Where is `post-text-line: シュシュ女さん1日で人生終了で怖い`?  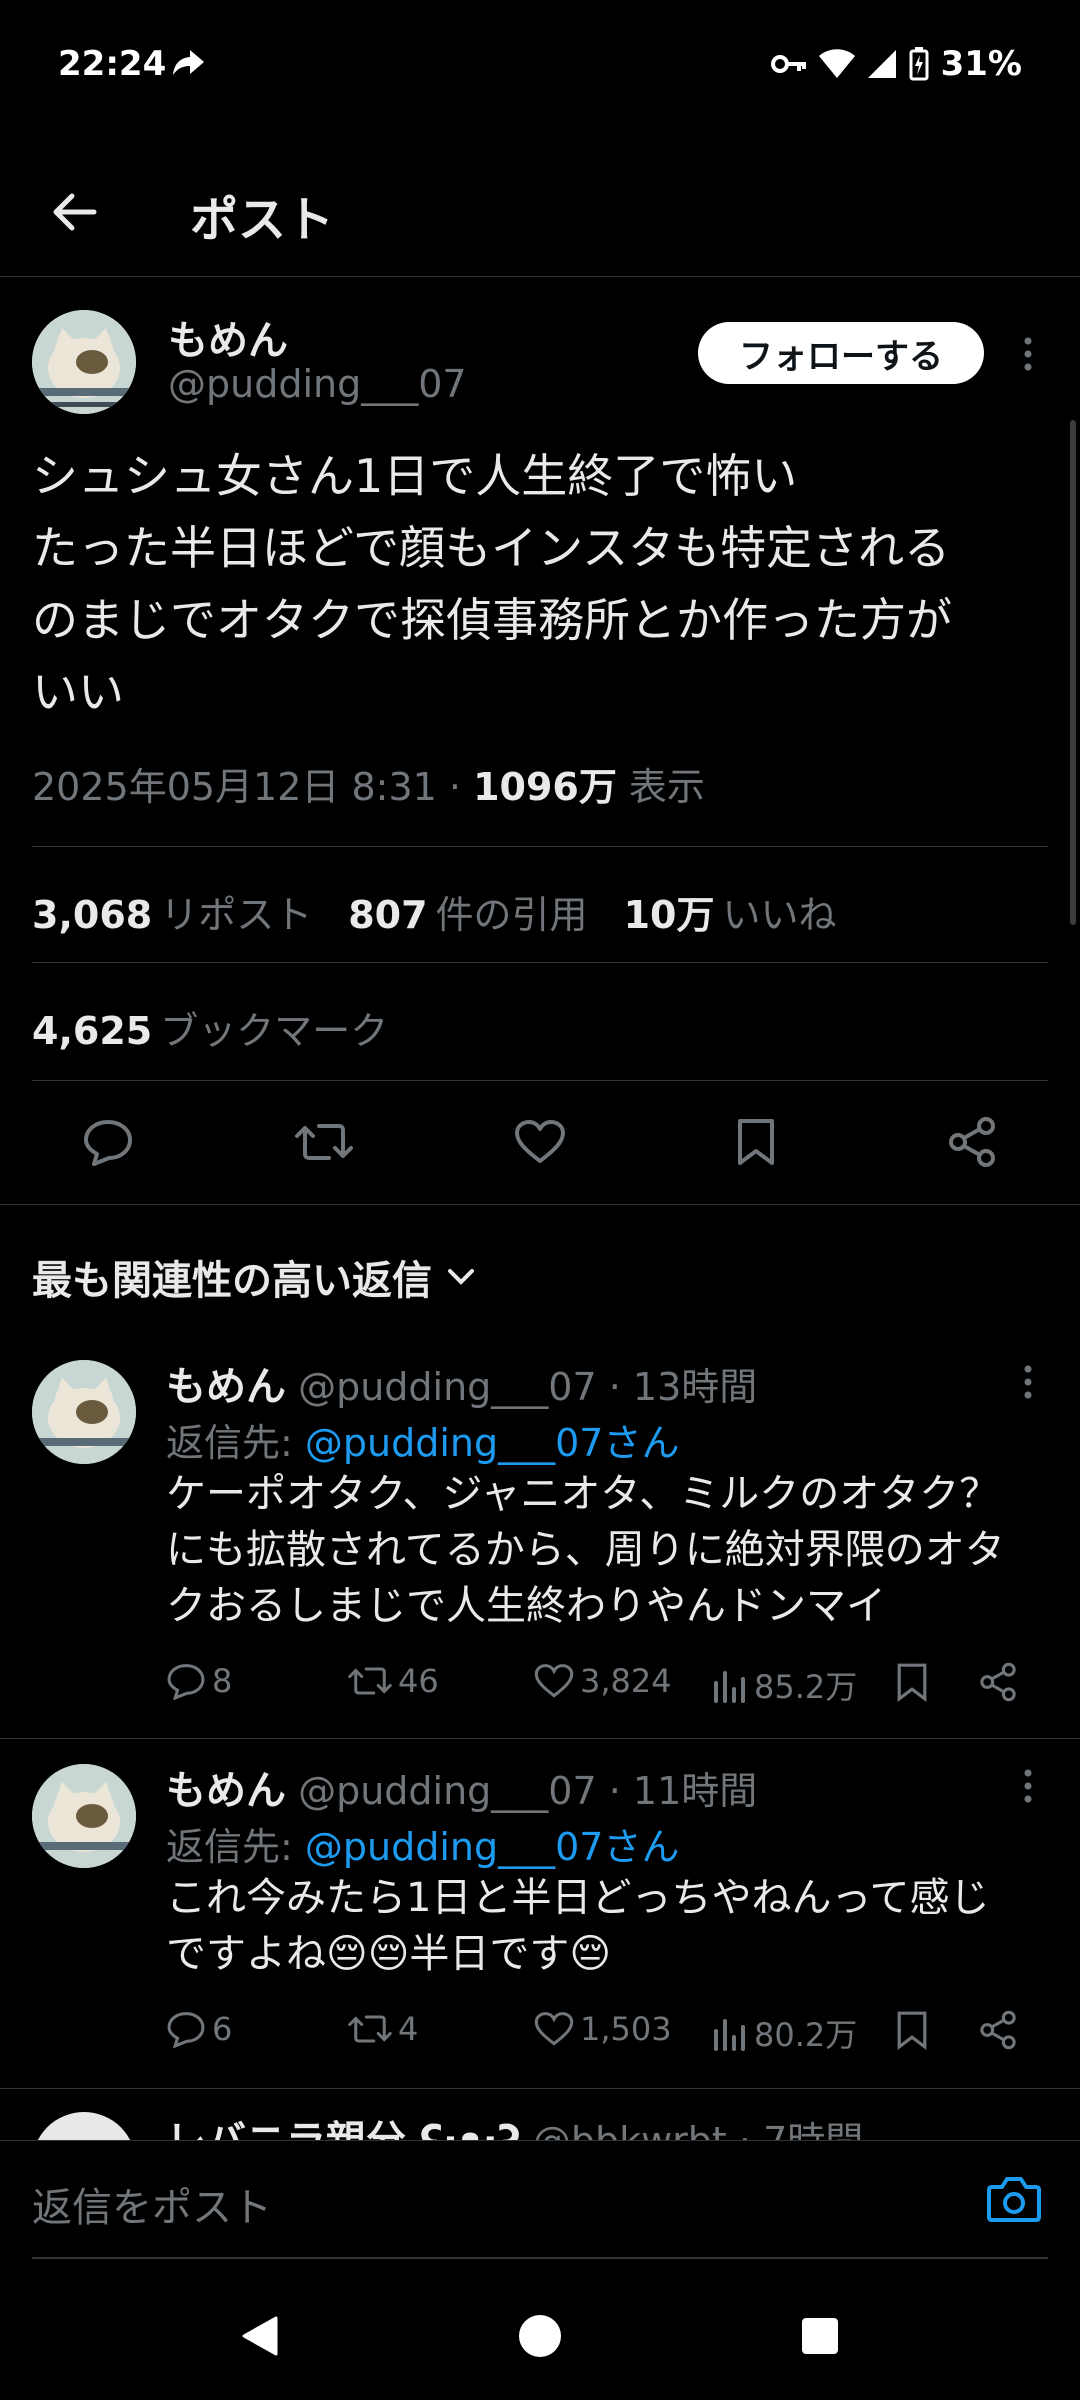
post-text-line: シュシュ女さん1日で人生終了で怖い is located at coordinates (415, 476).